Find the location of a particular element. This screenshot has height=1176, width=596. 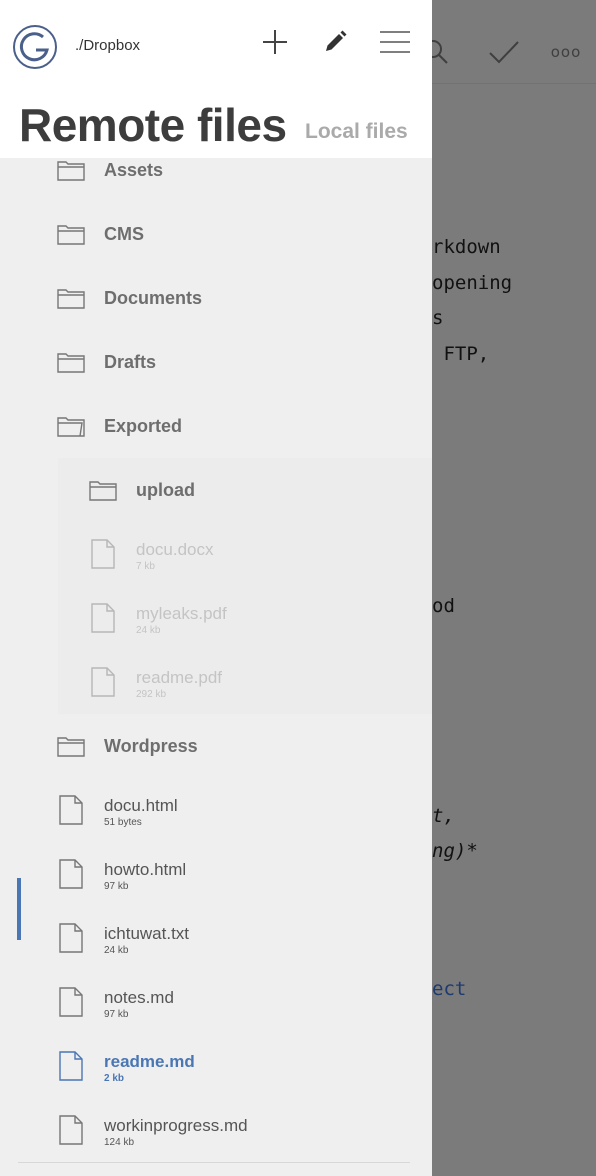

folder-name: Drafts is located at coordinates (130, 362).